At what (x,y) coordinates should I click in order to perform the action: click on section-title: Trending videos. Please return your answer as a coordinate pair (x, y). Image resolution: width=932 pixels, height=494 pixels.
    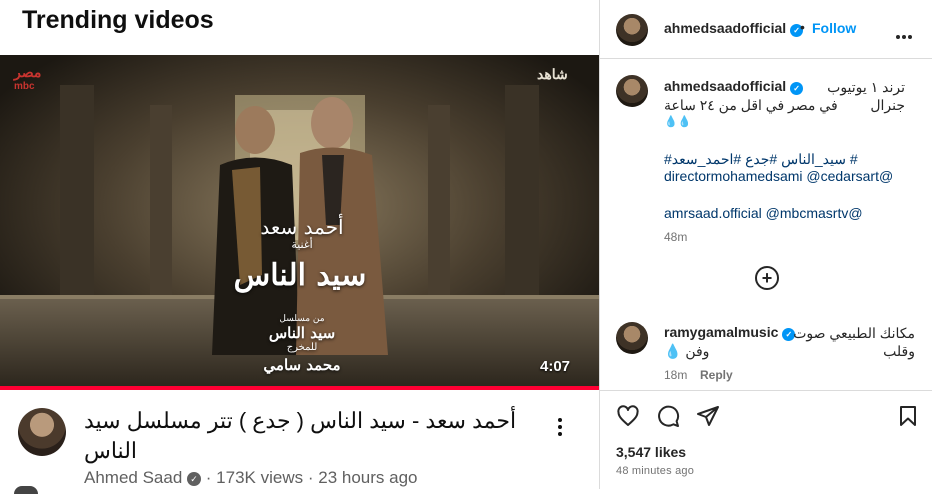
    Looking at the image, I should click on (118, 20).